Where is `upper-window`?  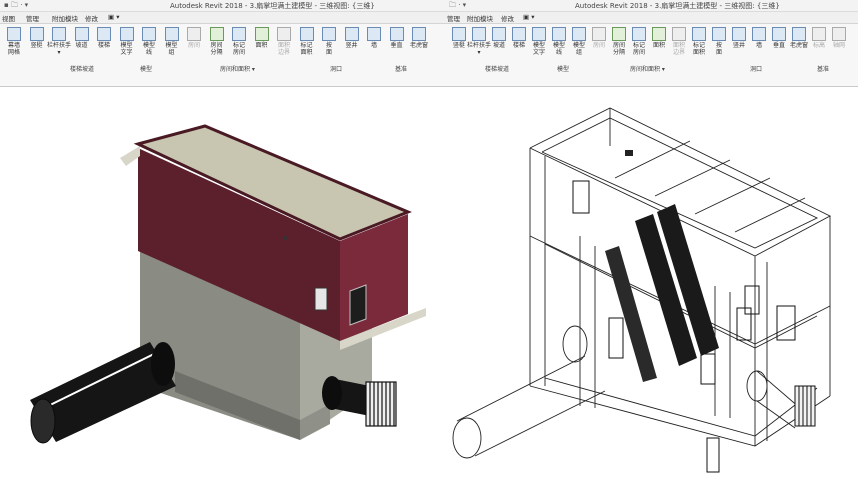
upper-window is located at coordinates (321, 299).